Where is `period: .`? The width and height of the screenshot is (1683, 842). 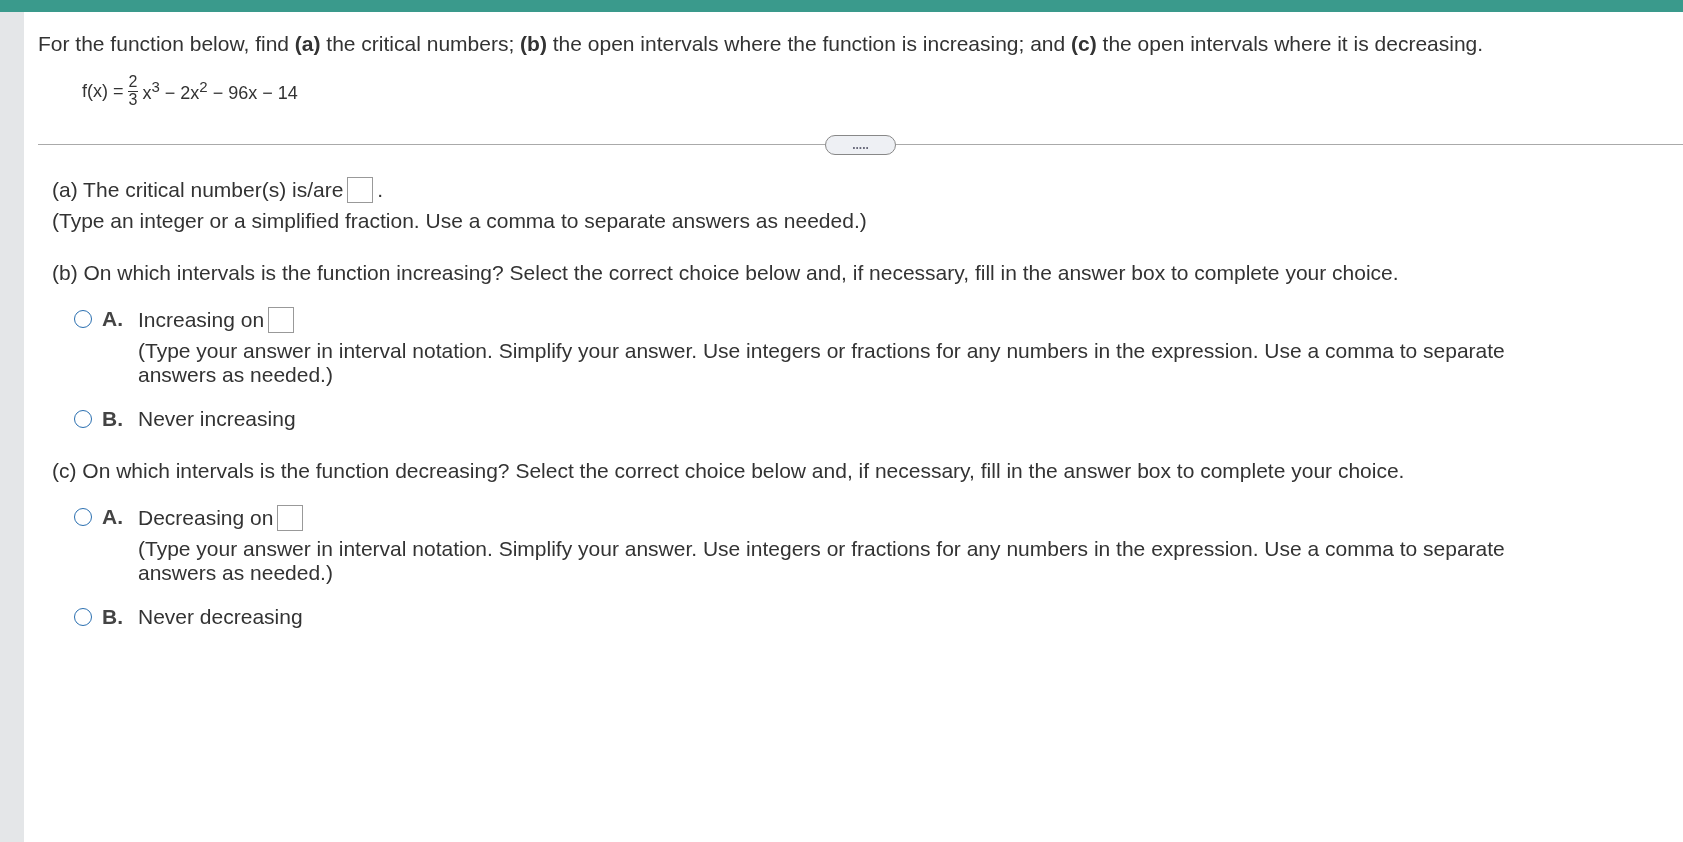
period: . is located at coordinates (380, 189).